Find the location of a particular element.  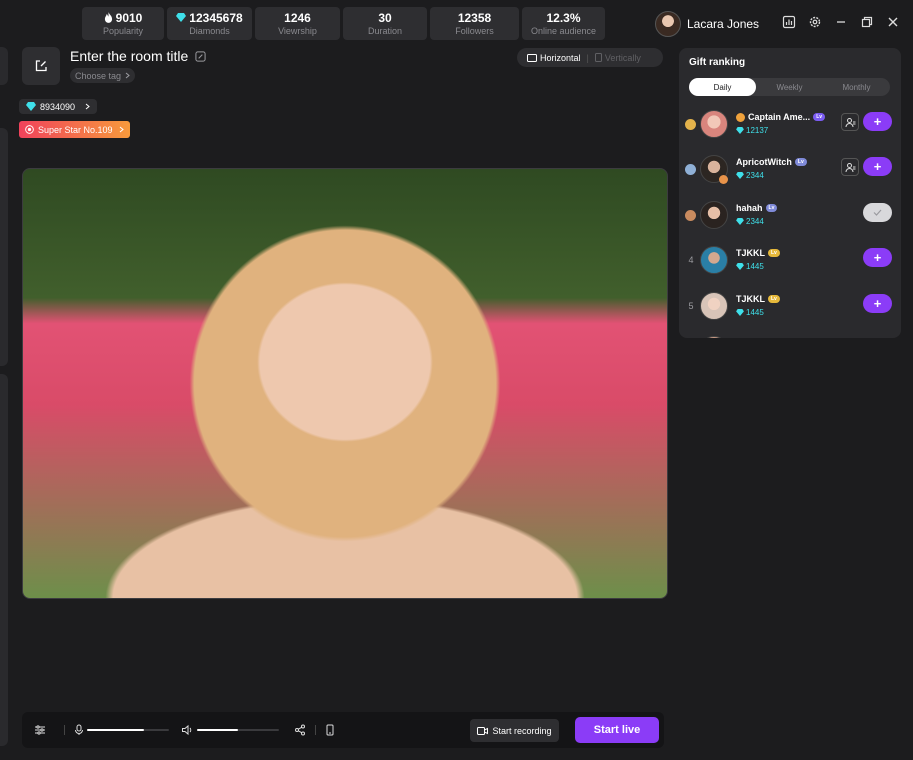

rank-number: 4 is located at coordinates (691, 260).